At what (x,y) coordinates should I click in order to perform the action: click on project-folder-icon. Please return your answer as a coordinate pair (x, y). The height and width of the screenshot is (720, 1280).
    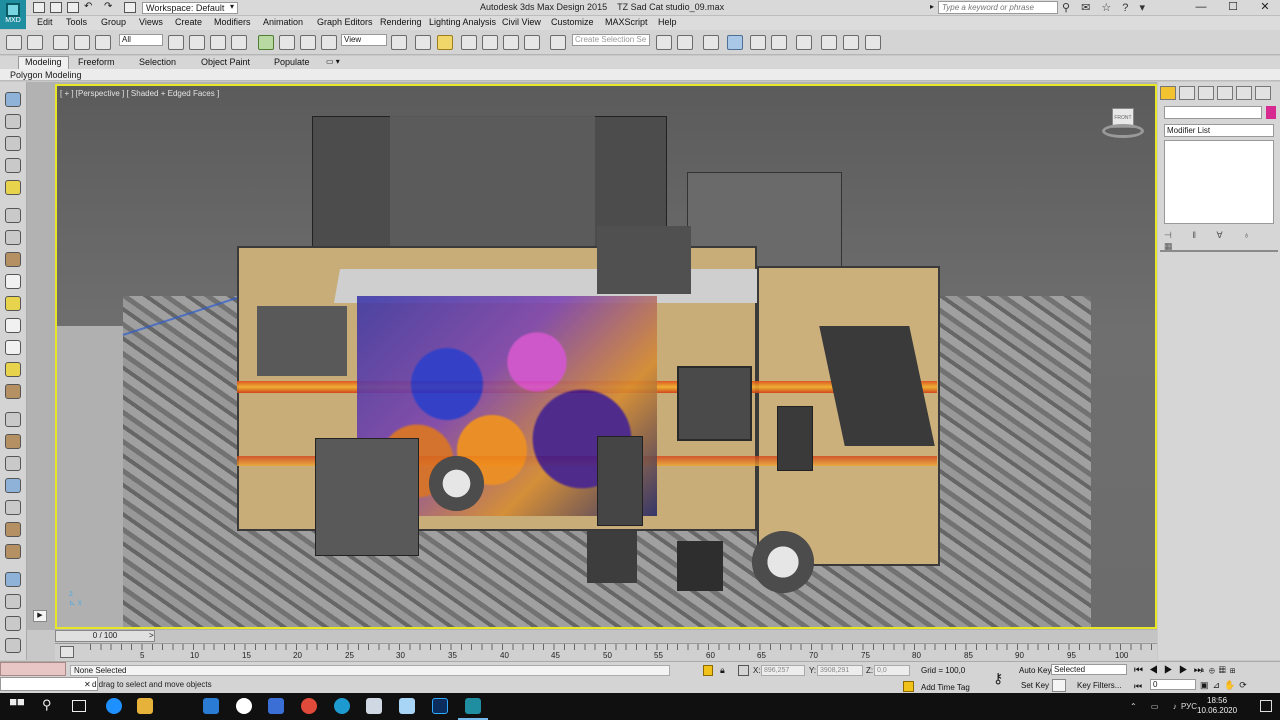
    Looking at the image, I should click on (130, 7).